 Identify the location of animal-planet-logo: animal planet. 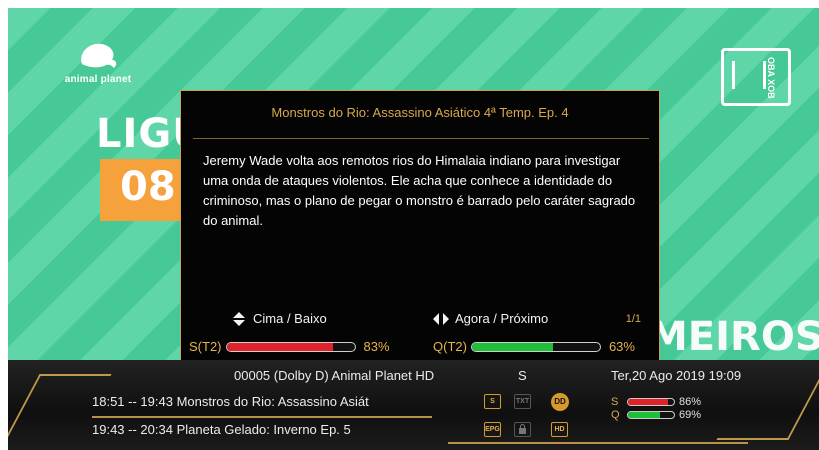
(98, 66).